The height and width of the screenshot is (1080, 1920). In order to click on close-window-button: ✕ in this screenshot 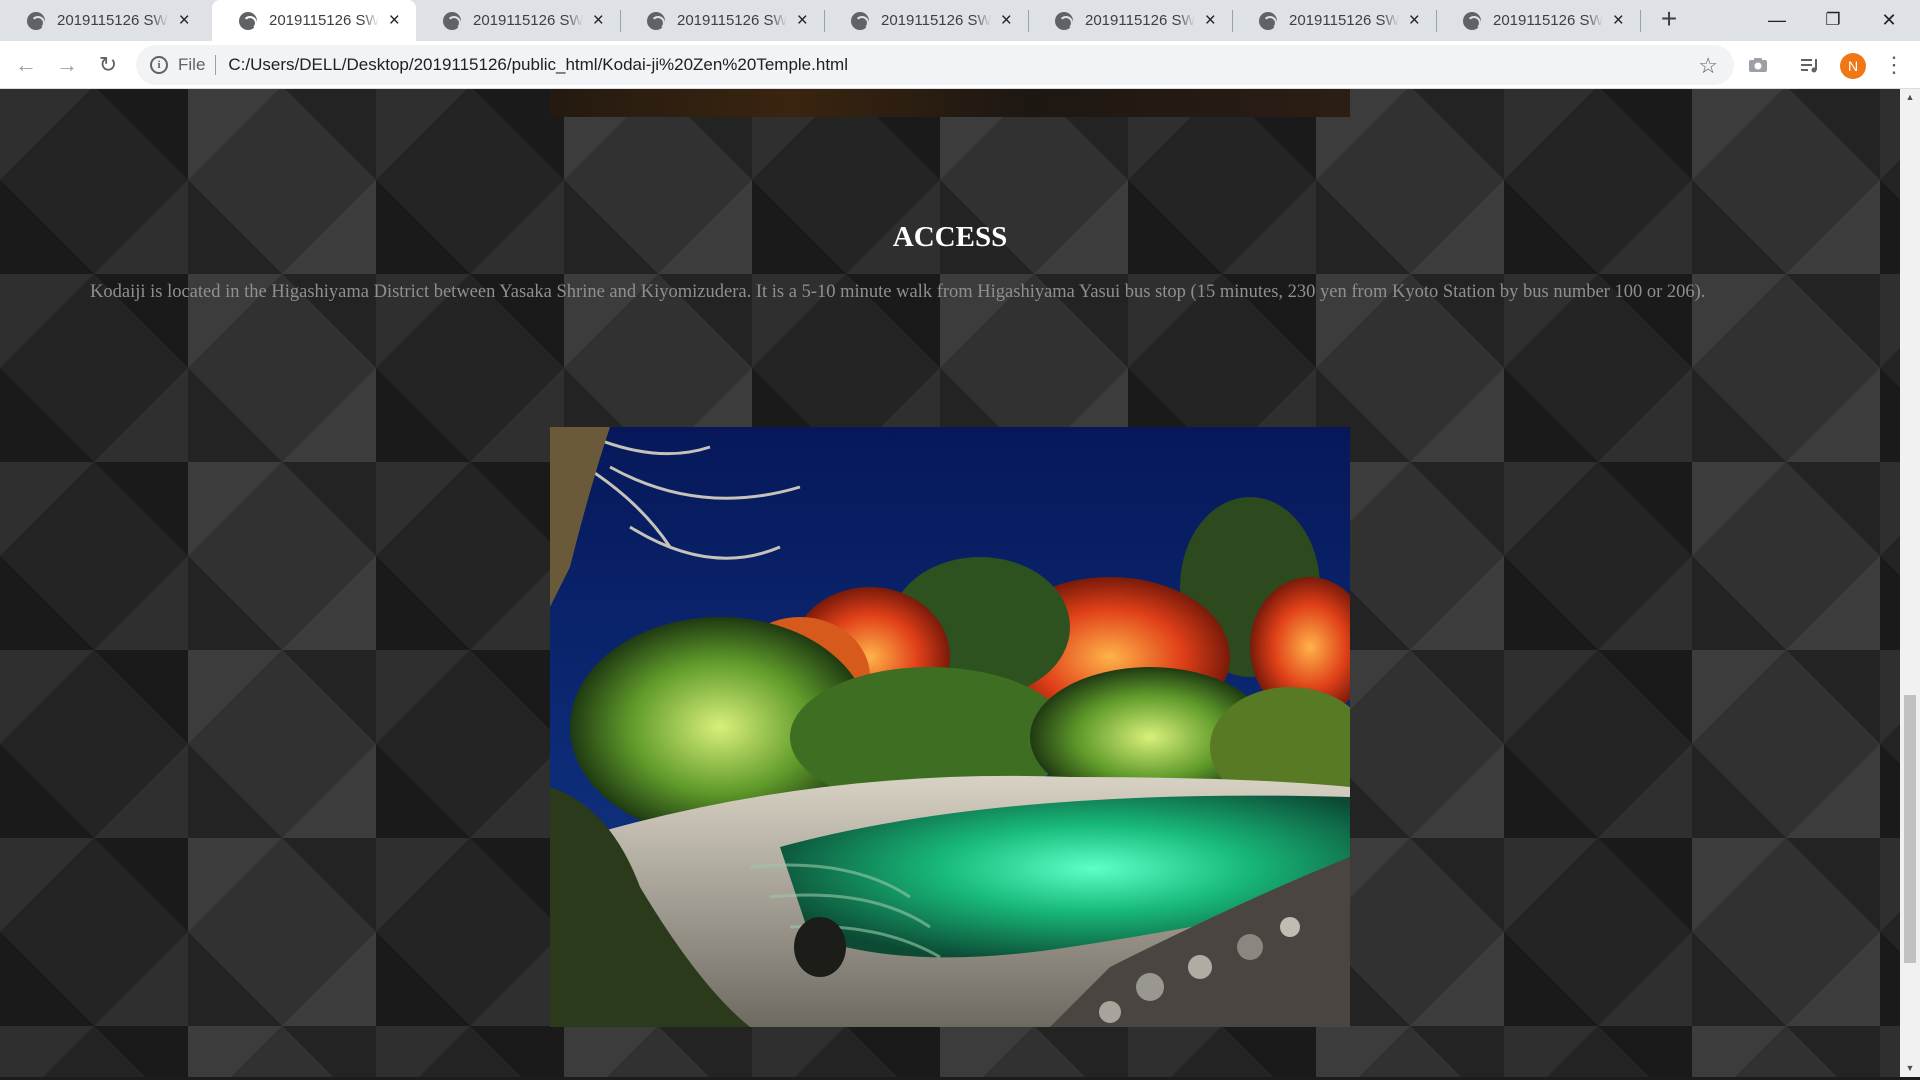, I will do `click(1889, 20)`.